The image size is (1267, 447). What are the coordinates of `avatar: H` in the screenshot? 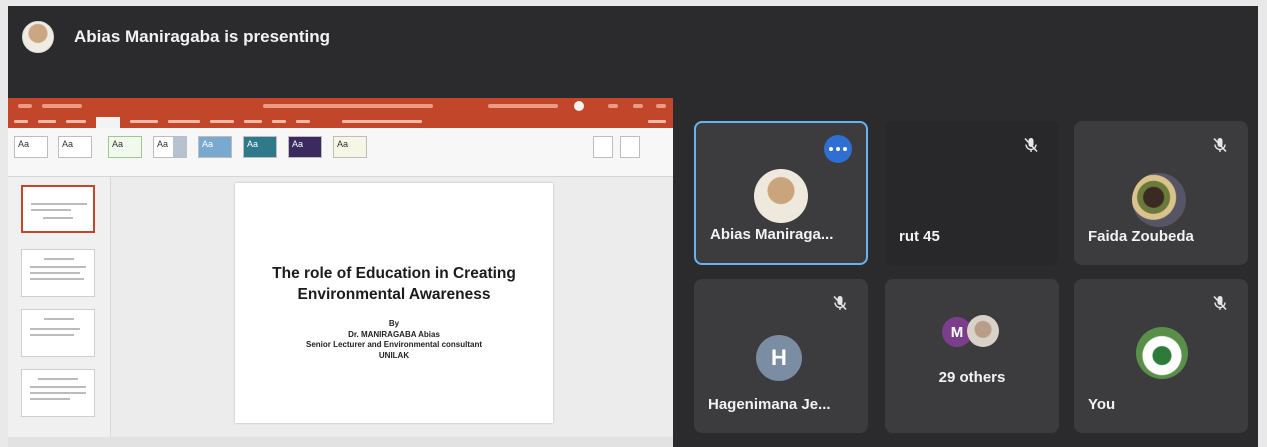 It's located at (779, 358).